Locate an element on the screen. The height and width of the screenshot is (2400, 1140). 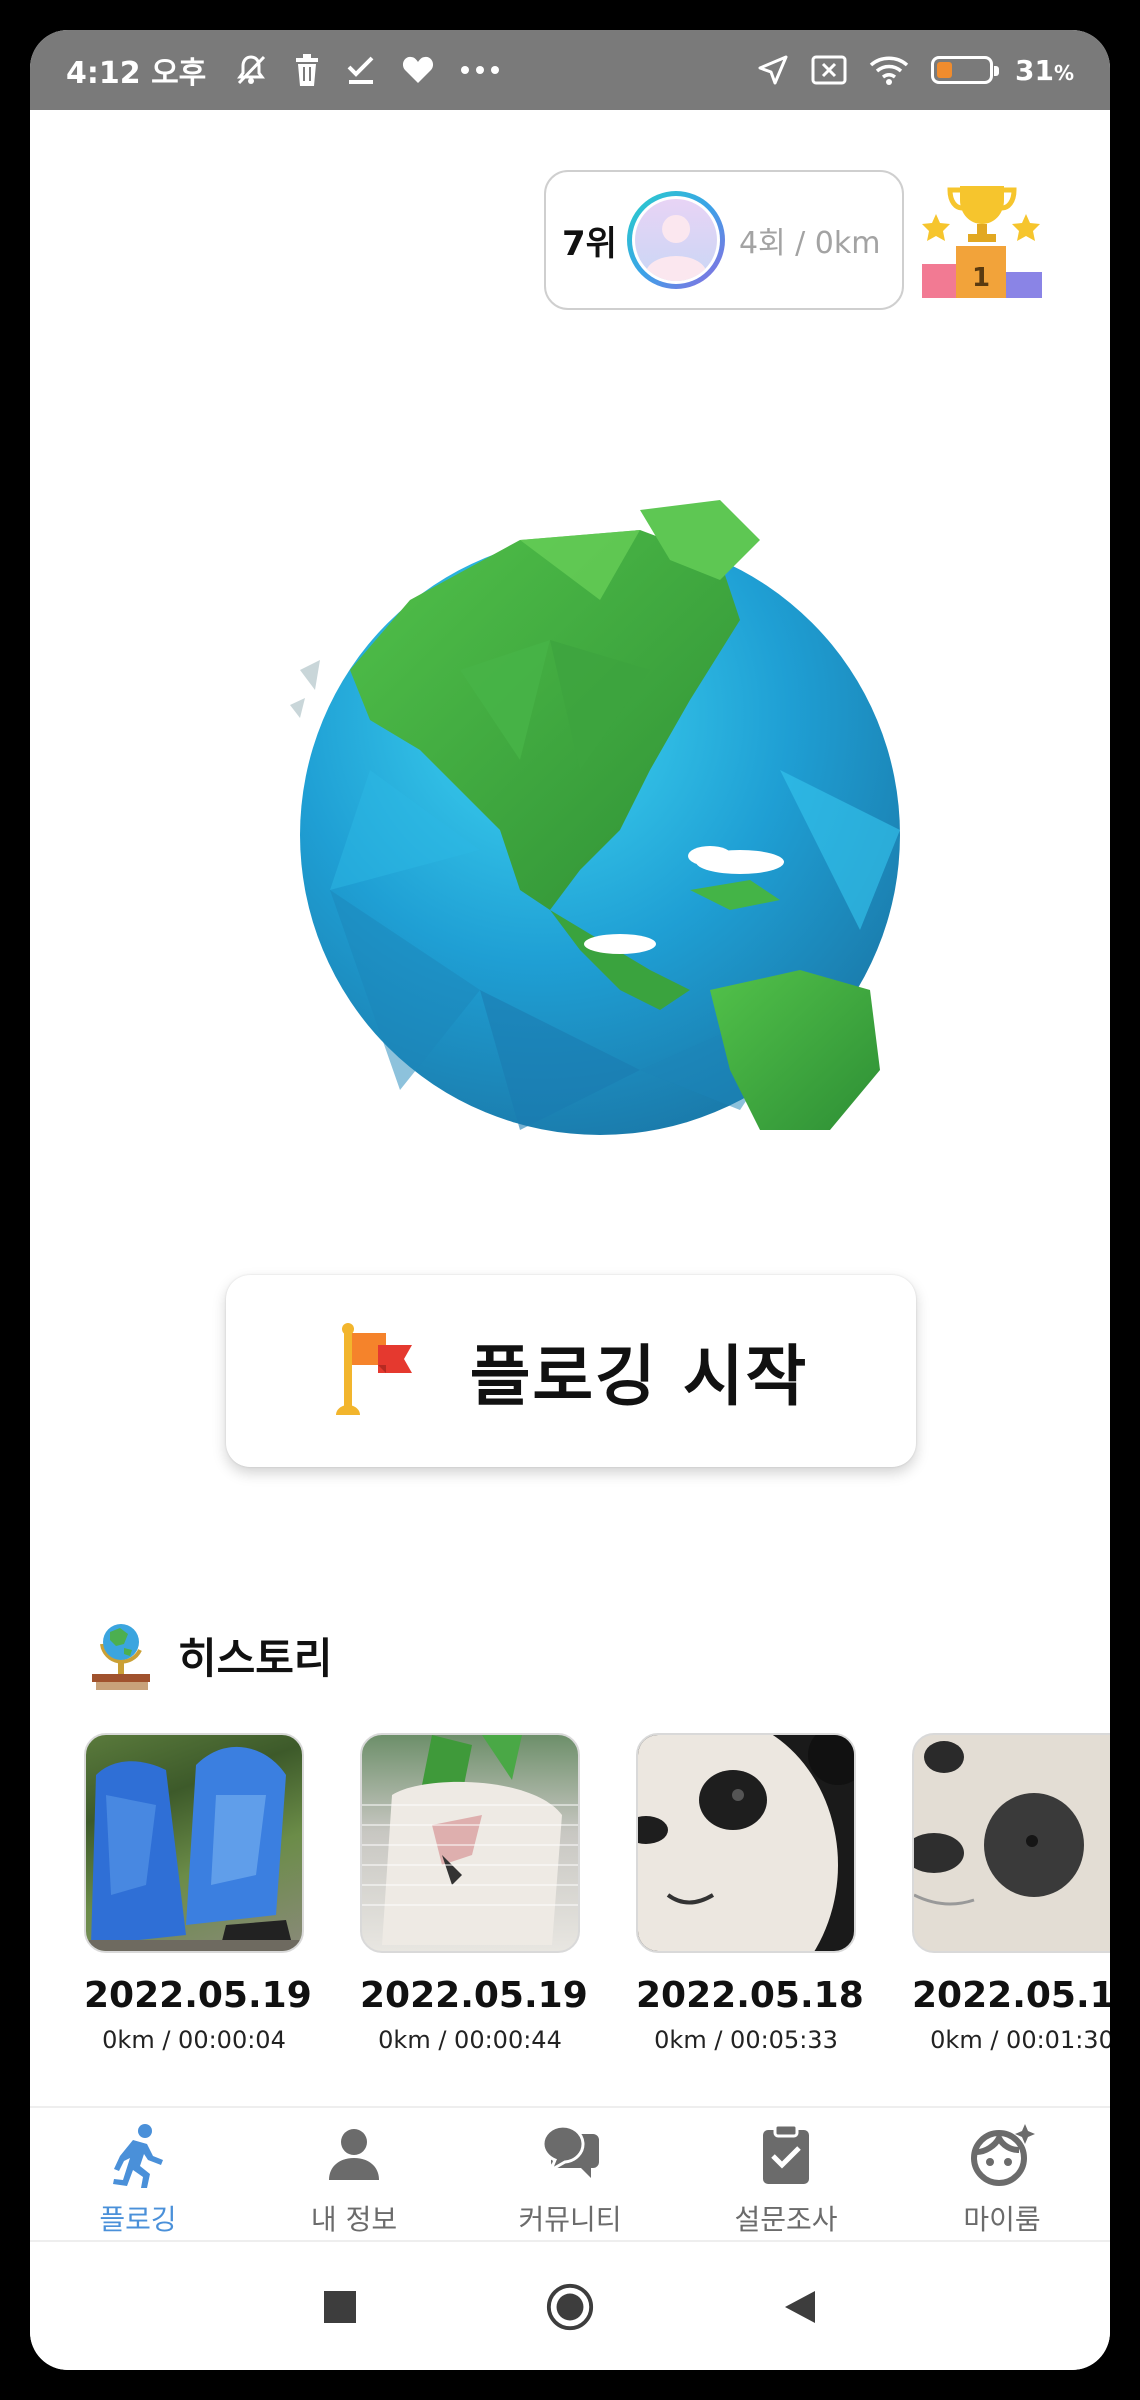
desk-globe-icon is located at coordinates (121, 1657).